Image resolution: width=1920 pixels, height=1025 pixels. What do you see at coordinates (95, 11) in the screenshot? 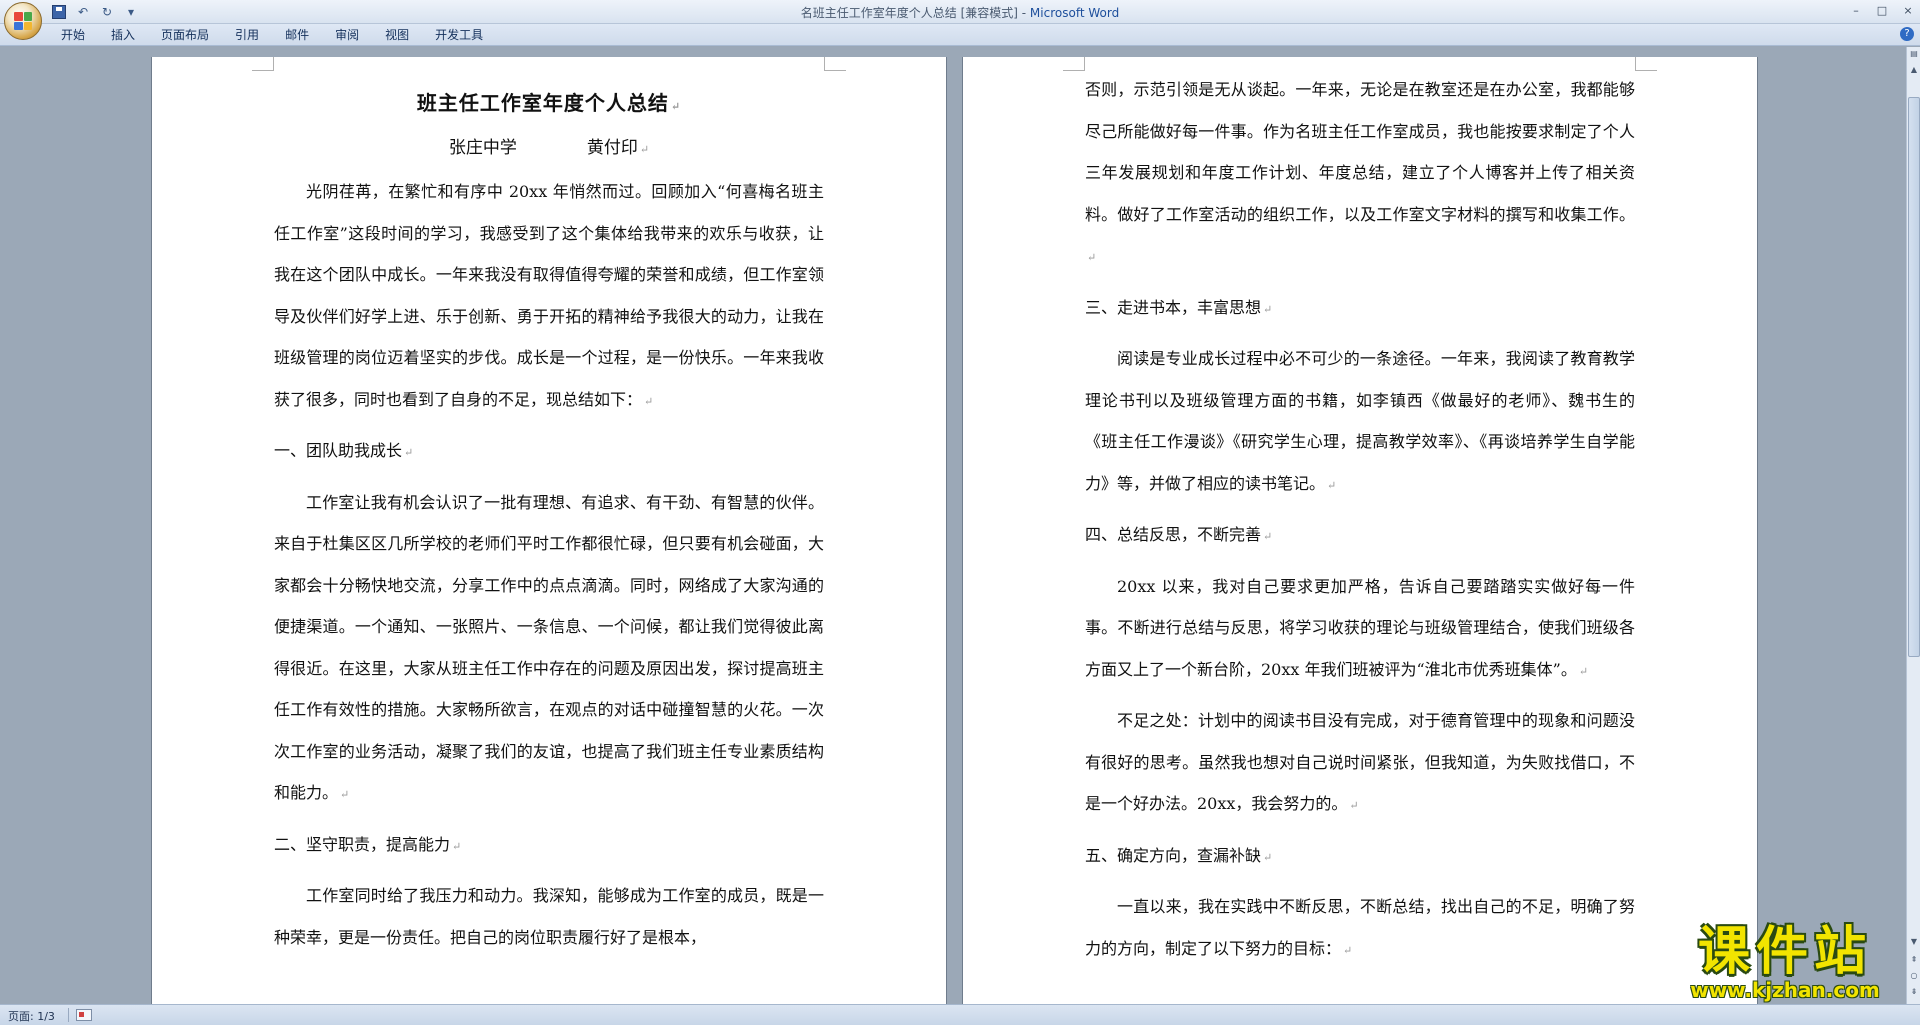
I see `quick-access-toolbar: ↶ ↻ ▾` at bounding box center [95, 11].